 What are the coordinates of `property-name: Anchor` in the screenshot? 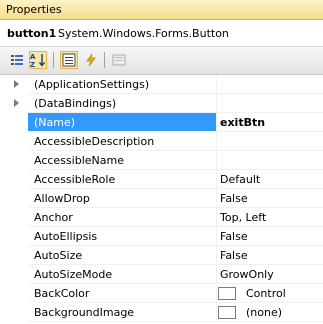 It's located at (53, 217).